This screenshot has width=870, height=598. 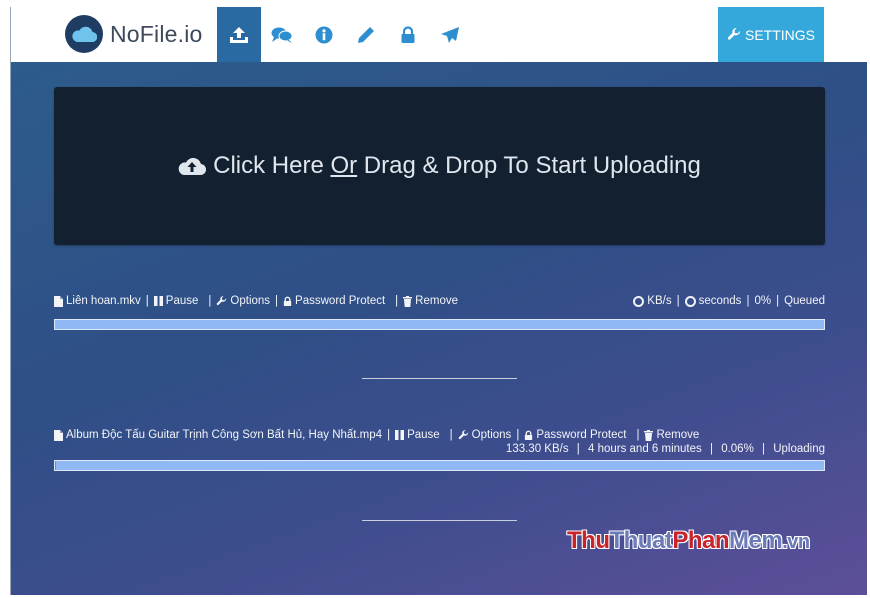 I want to click on settings-button: SETTINGS, so click(x=771, y=34).